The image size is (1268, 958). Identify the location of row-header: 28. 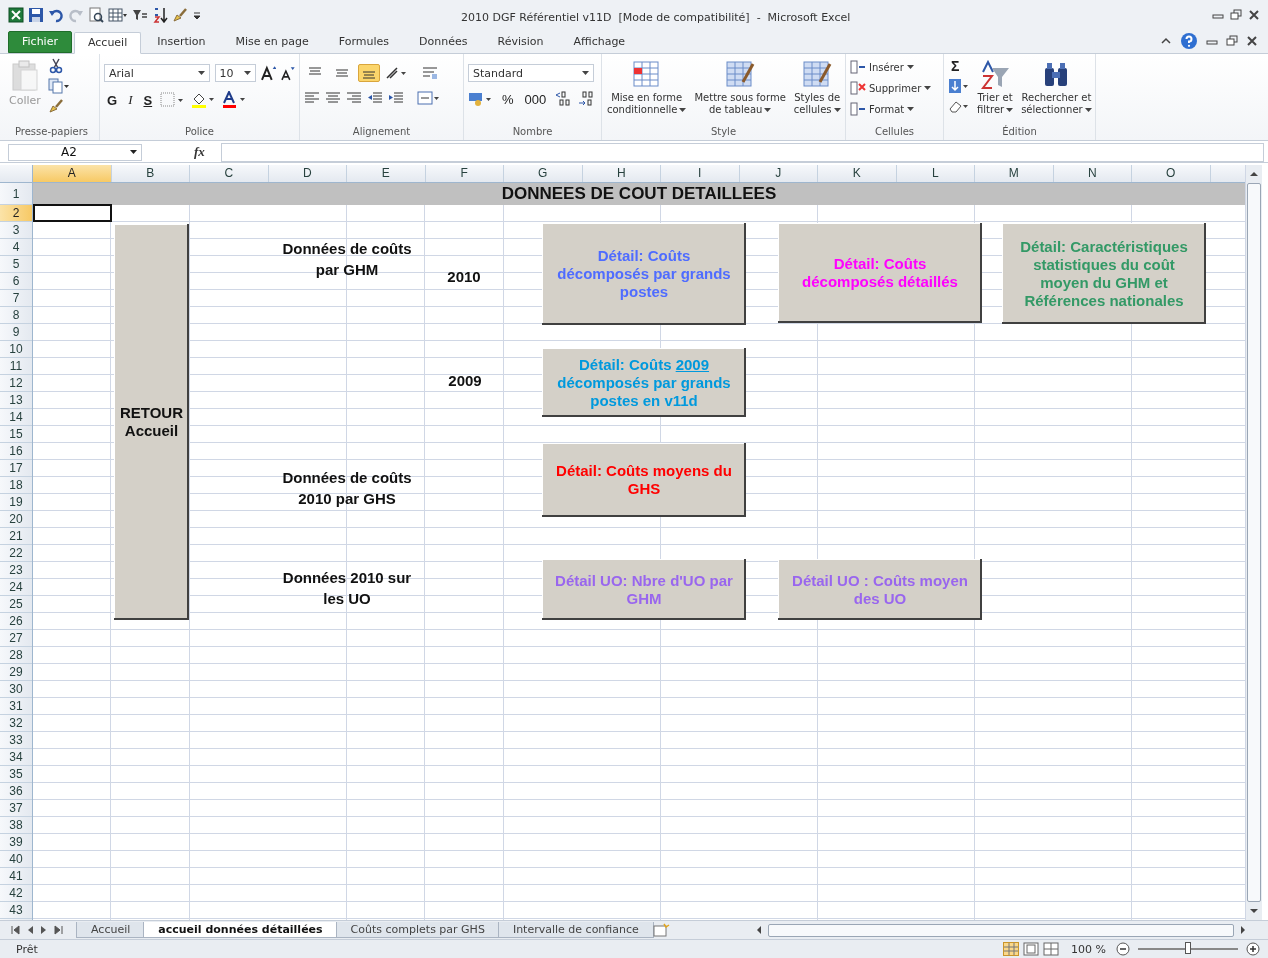
(16, 655).